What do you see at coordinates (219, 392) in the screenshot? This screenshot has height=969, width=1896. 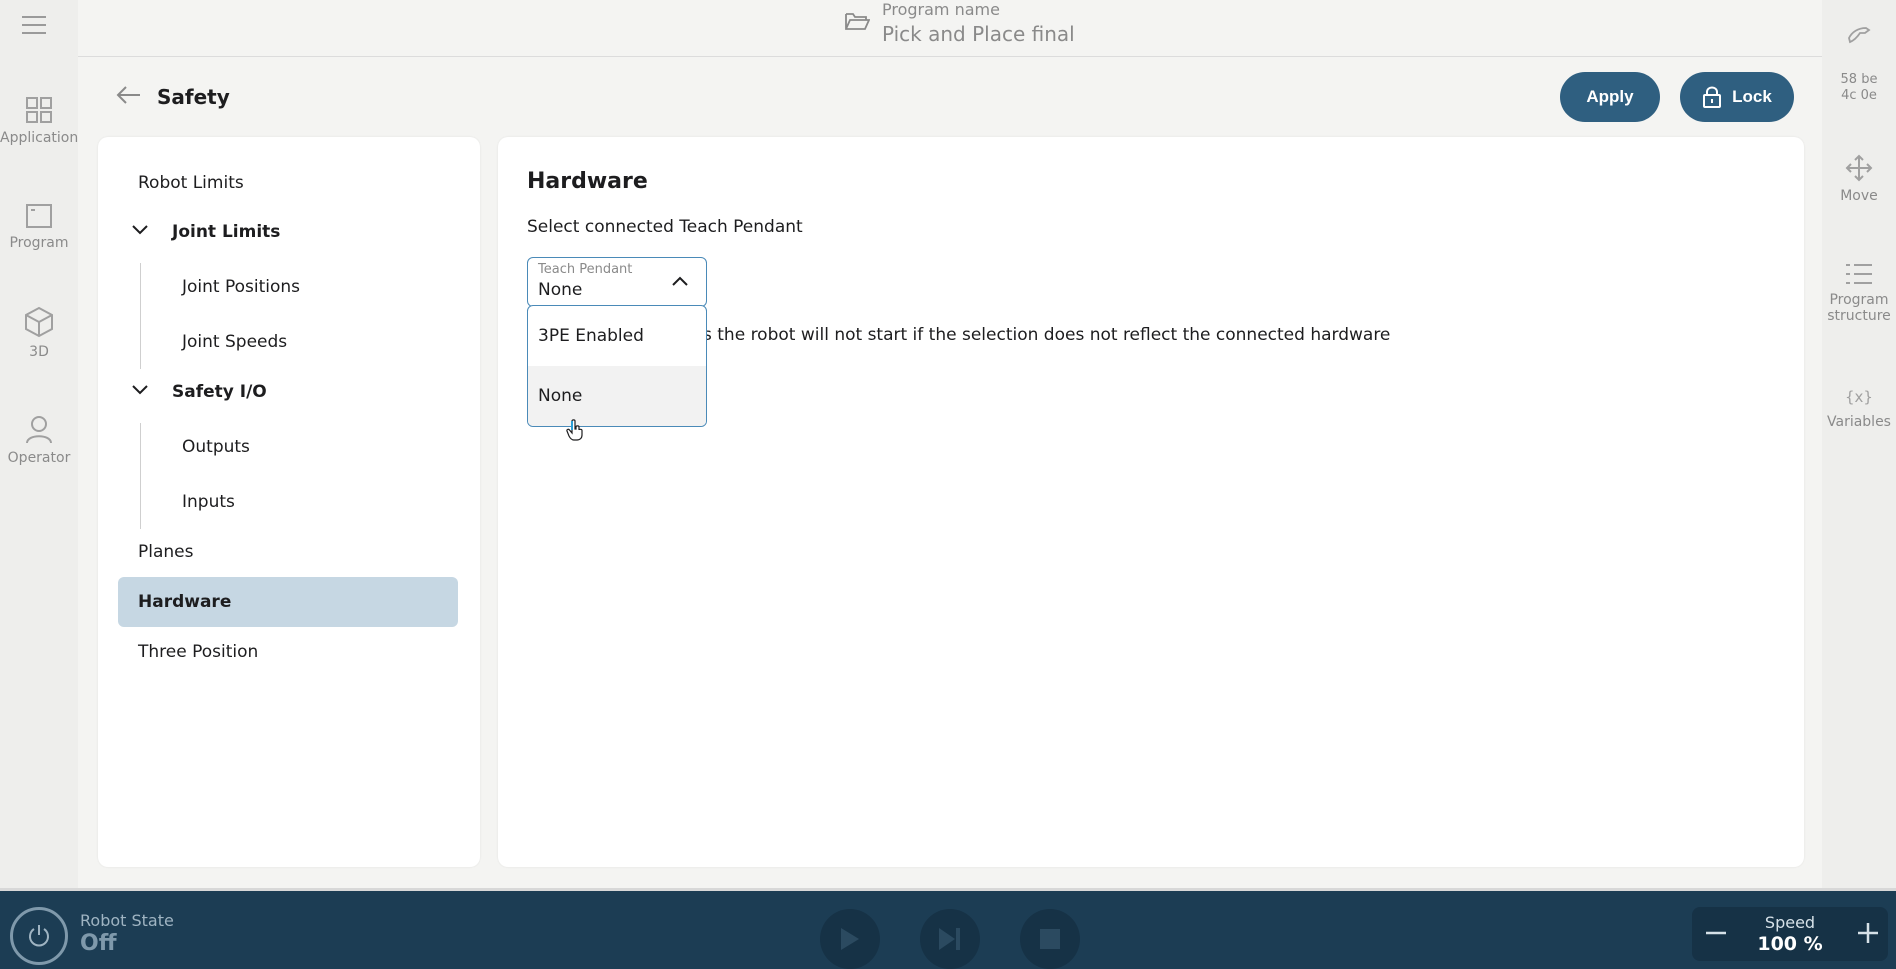 I see `nav-group-safety-io: Safety I/O` at bounding box center [219, 392].